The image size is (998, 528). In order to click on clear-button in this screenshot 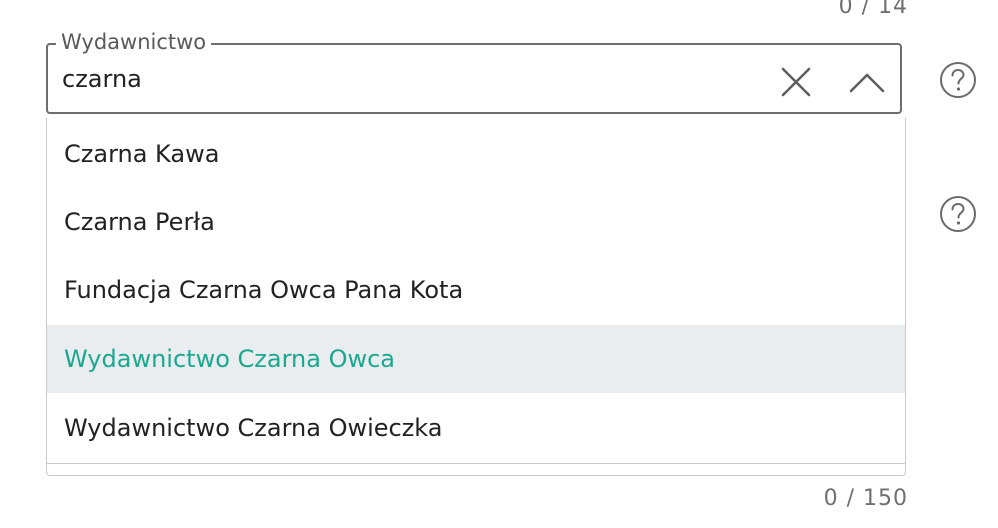, I will do `click(796, 82)`.